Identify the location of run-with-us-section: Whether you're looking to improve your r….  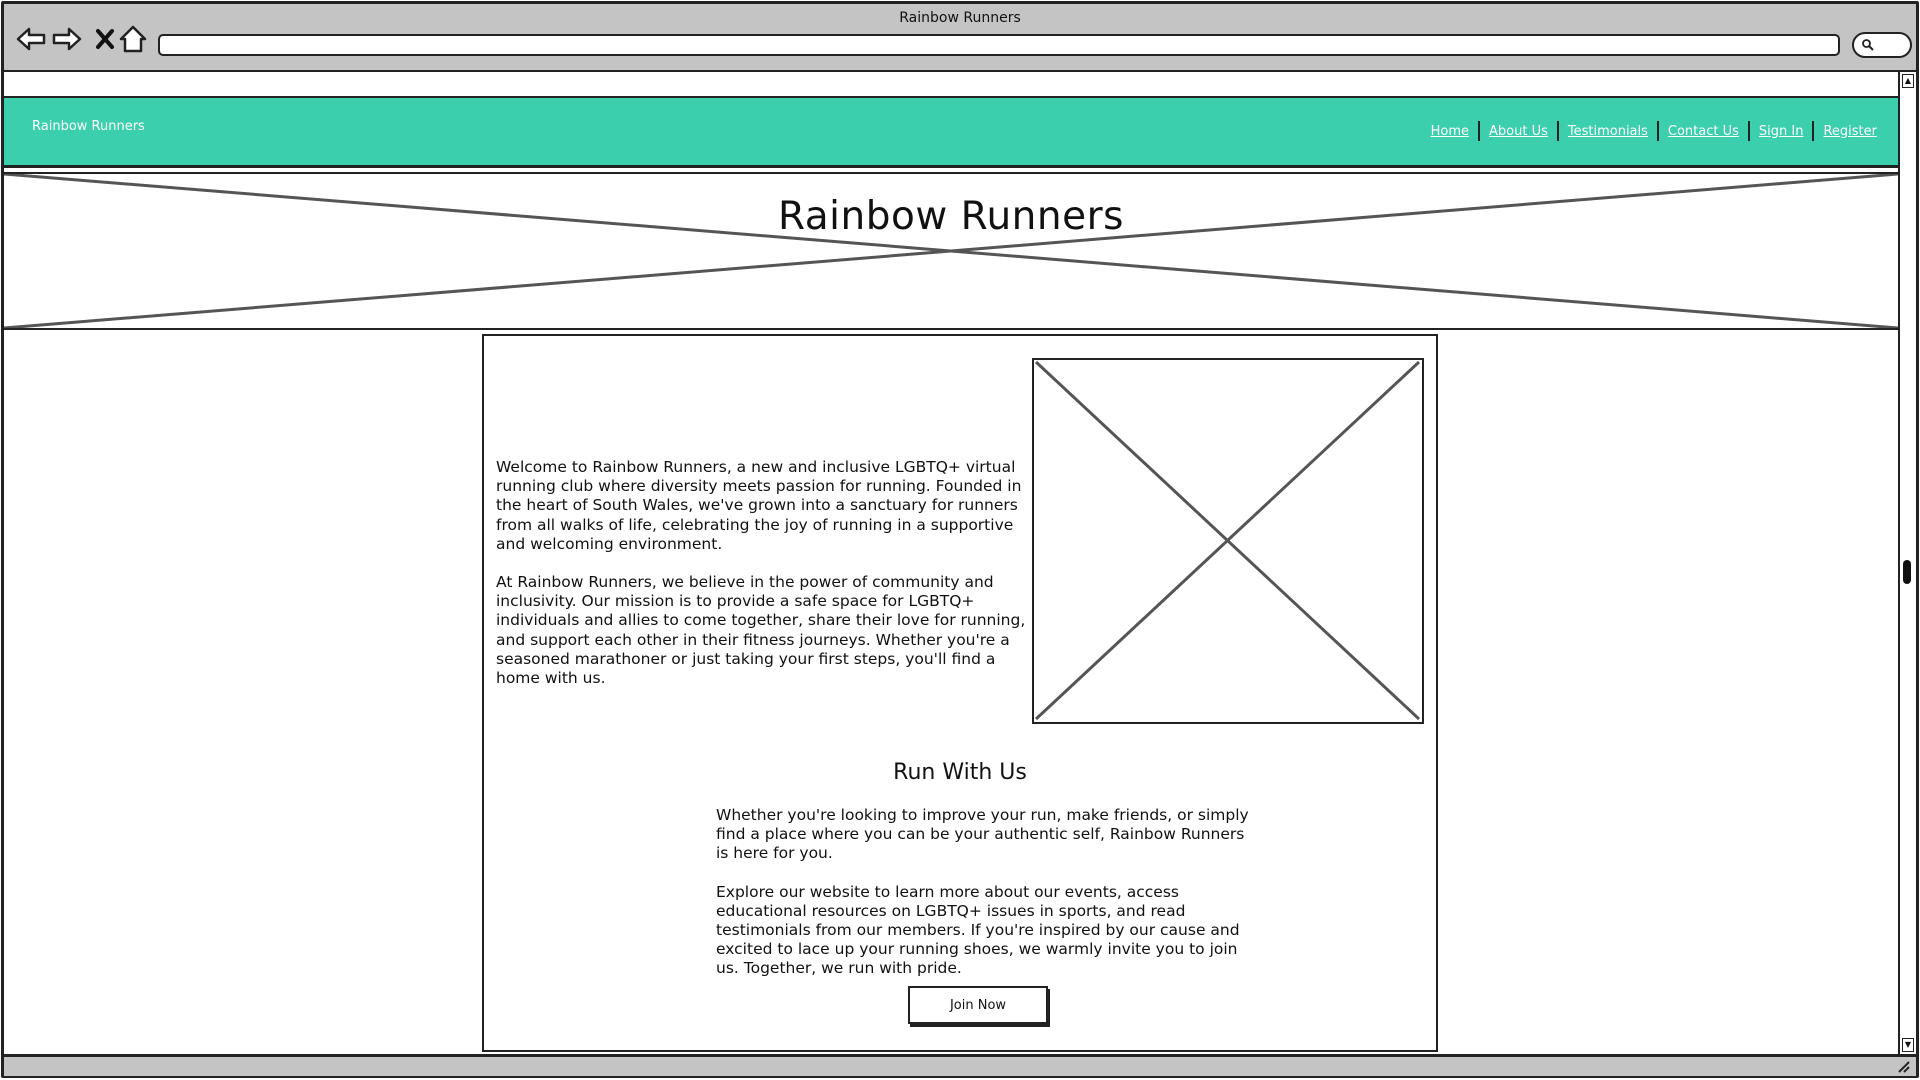
(986, 902).